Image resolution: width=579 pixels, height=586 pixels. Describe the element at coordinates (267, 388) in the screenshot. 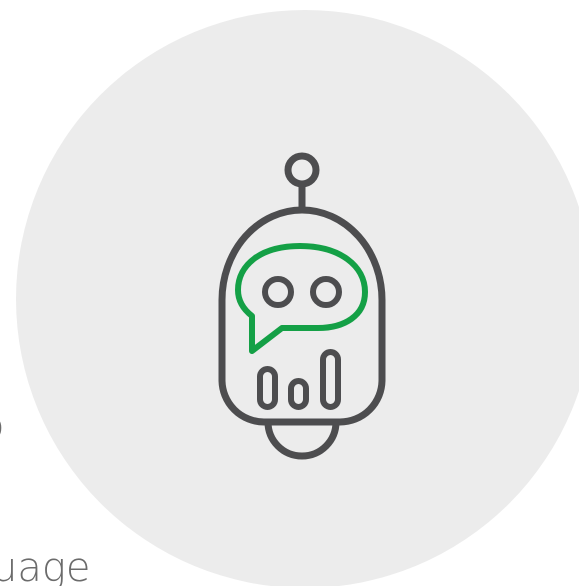

I see `bar-small-icon` at that location.